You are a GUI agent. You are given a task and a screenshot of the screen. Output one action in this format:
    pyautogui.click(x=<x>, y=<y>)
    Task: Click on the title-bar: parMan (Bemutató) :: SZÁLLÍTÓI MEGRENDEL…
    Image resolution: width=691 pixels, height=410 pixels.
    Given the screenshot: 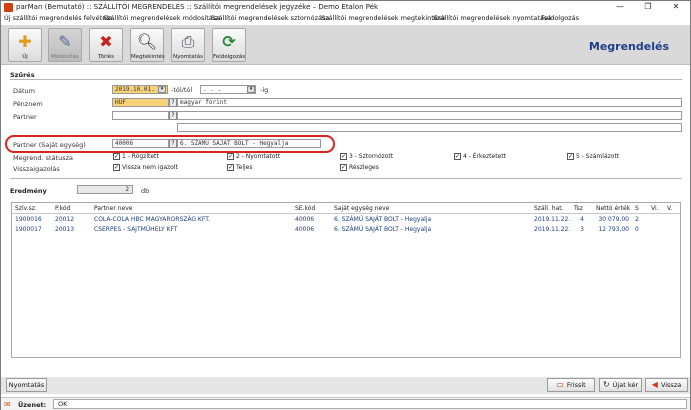 What is the action you would take?
    pyautogui.click(x=345, y=7)
    